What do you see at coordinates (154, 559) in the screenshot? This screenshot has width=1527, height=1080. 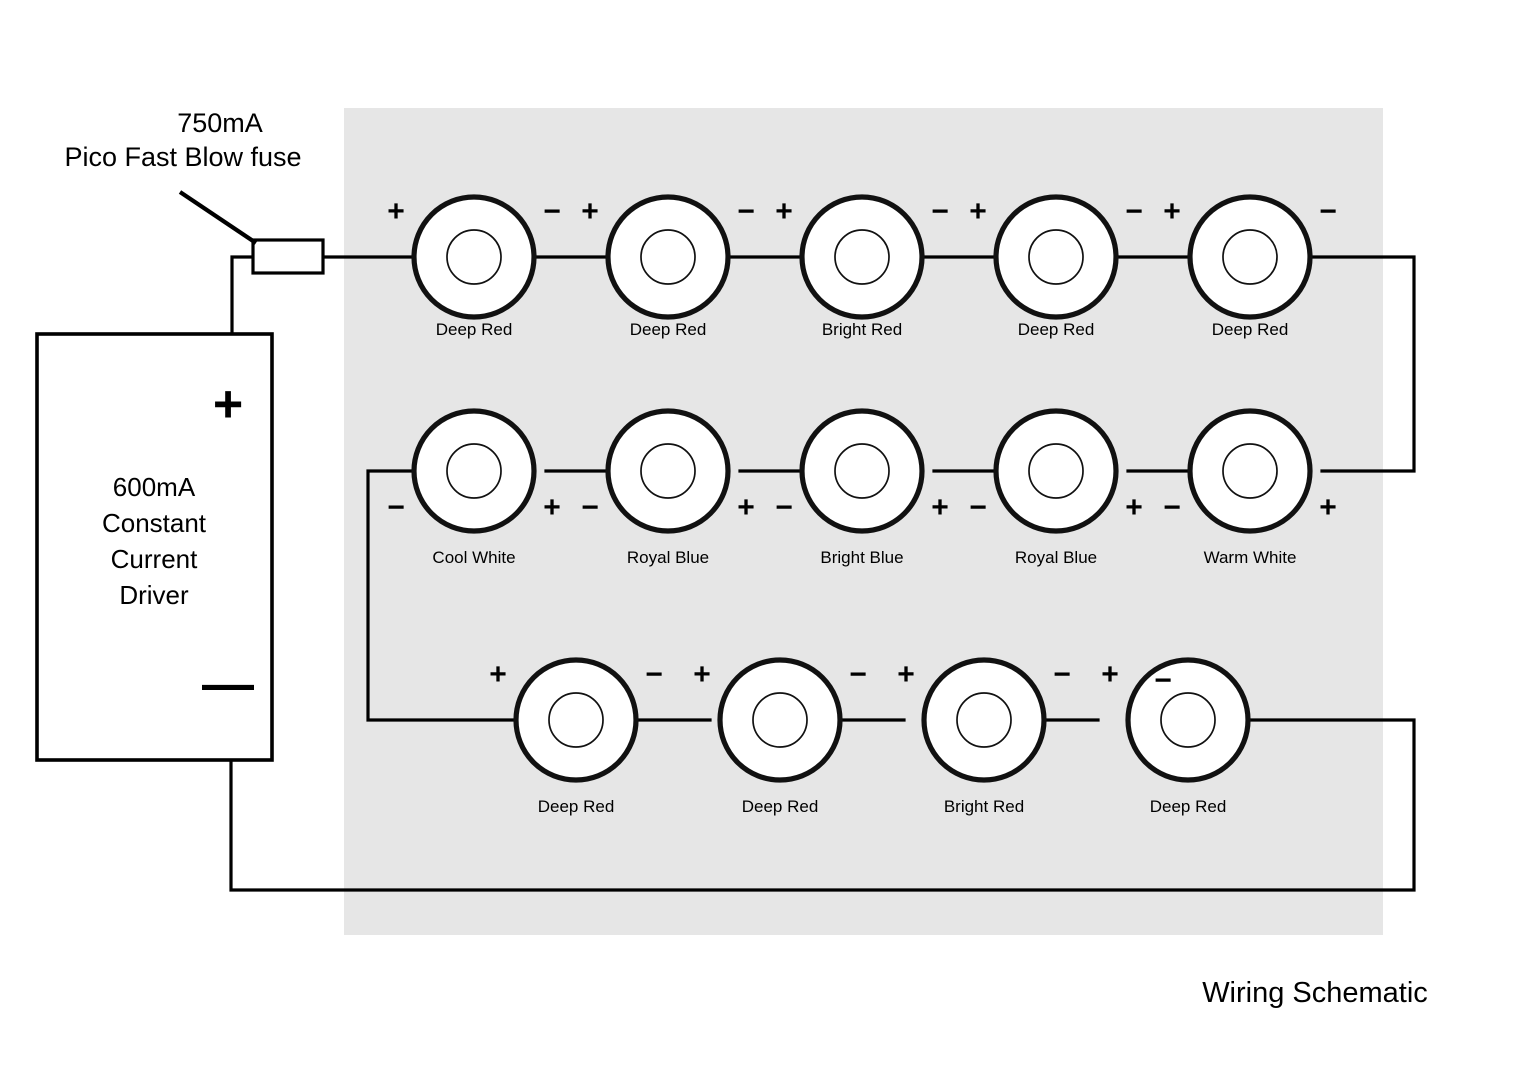 I see `driver-label-line3: Current` at bounding box center [154, 559].